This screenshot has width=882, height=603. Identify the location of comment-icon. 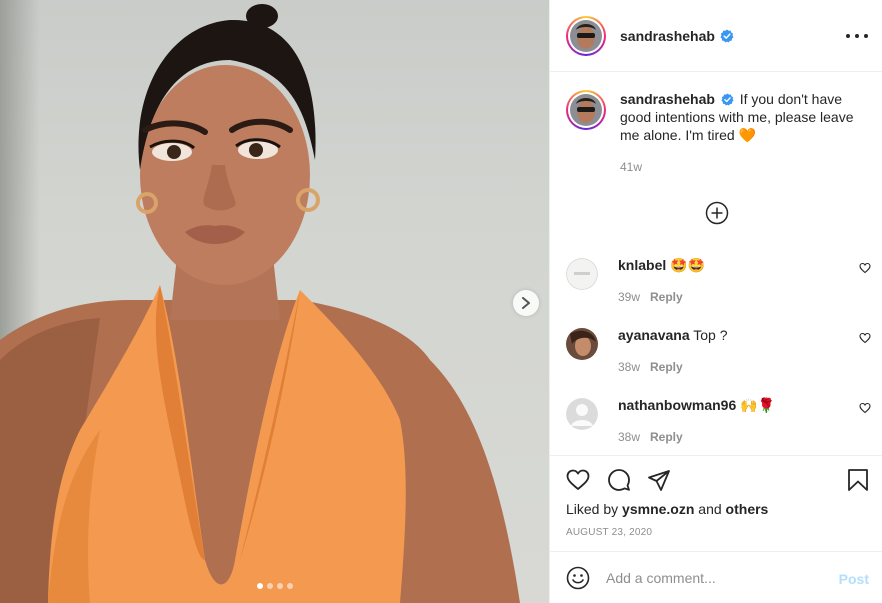
(619, 480).